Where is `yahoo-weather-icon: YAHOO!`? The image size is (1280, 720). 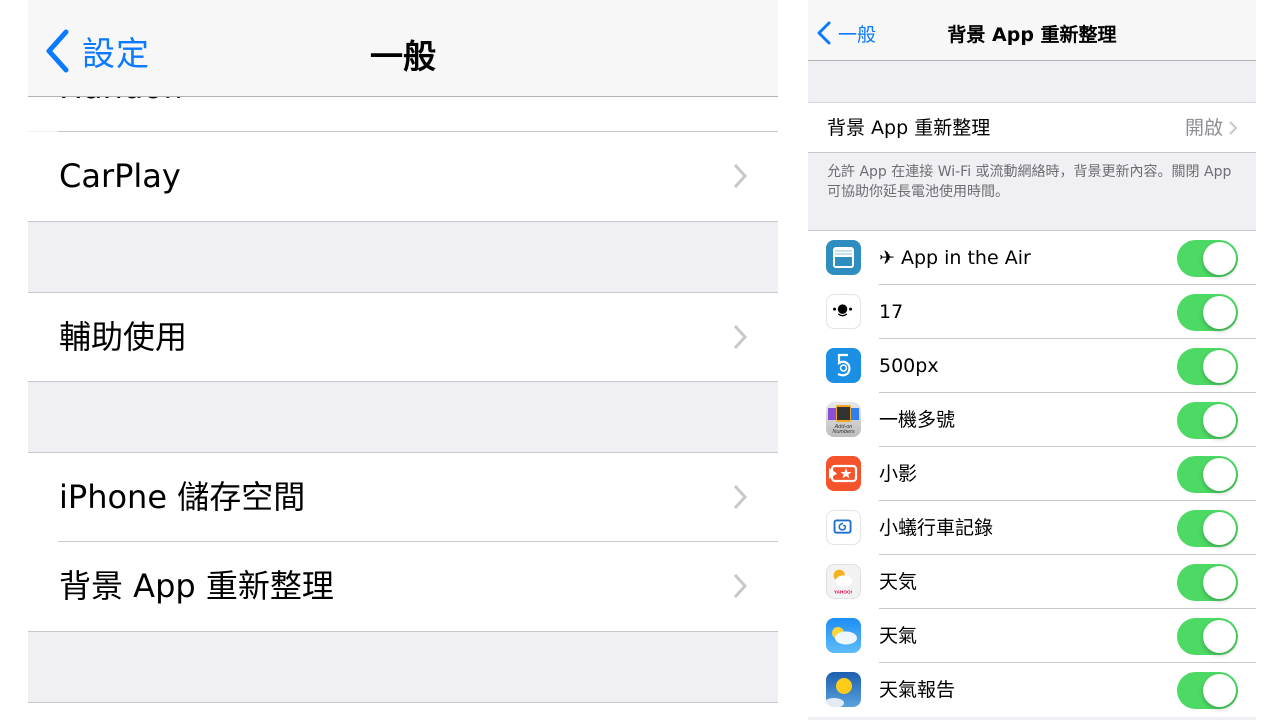
yahoo-weather-icon: YAHOO! is located at coordinates (843, 581).